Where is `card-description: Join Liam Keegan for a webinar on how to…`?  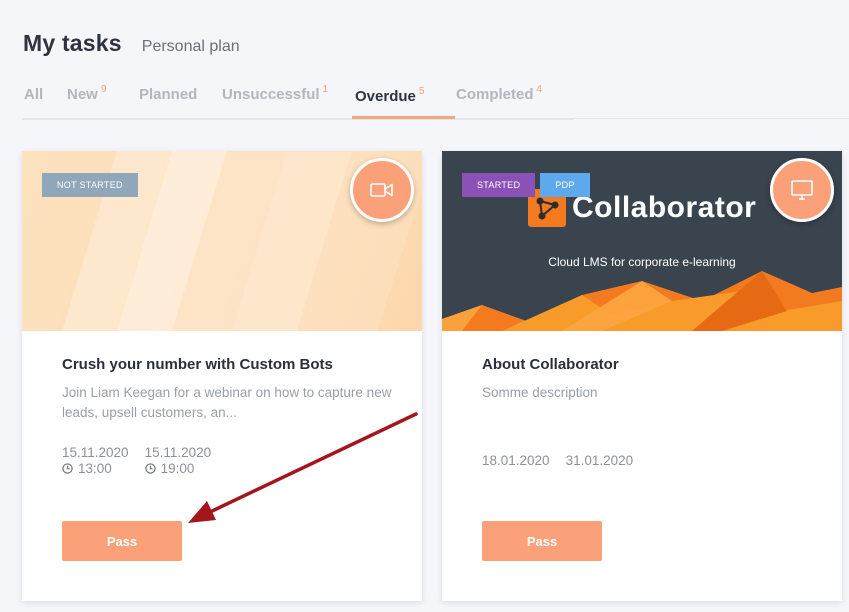 card-description: Join Liam Keegan for a webinar on how to… is located at coordinates (227, 402).